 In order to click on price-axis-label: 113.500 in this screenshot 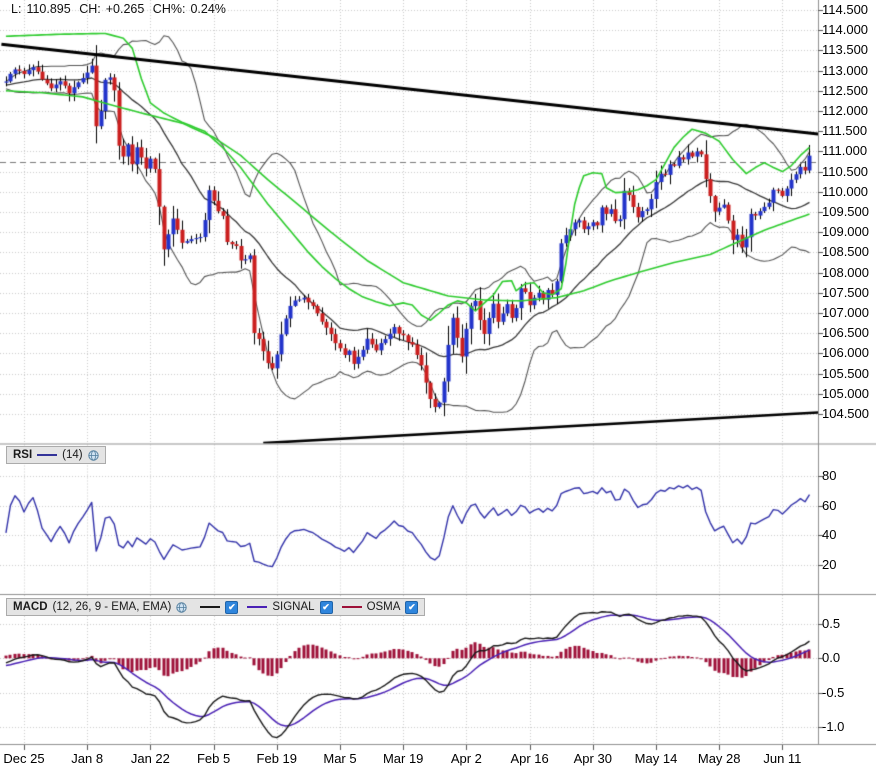, I will do `click(845, 50)`.